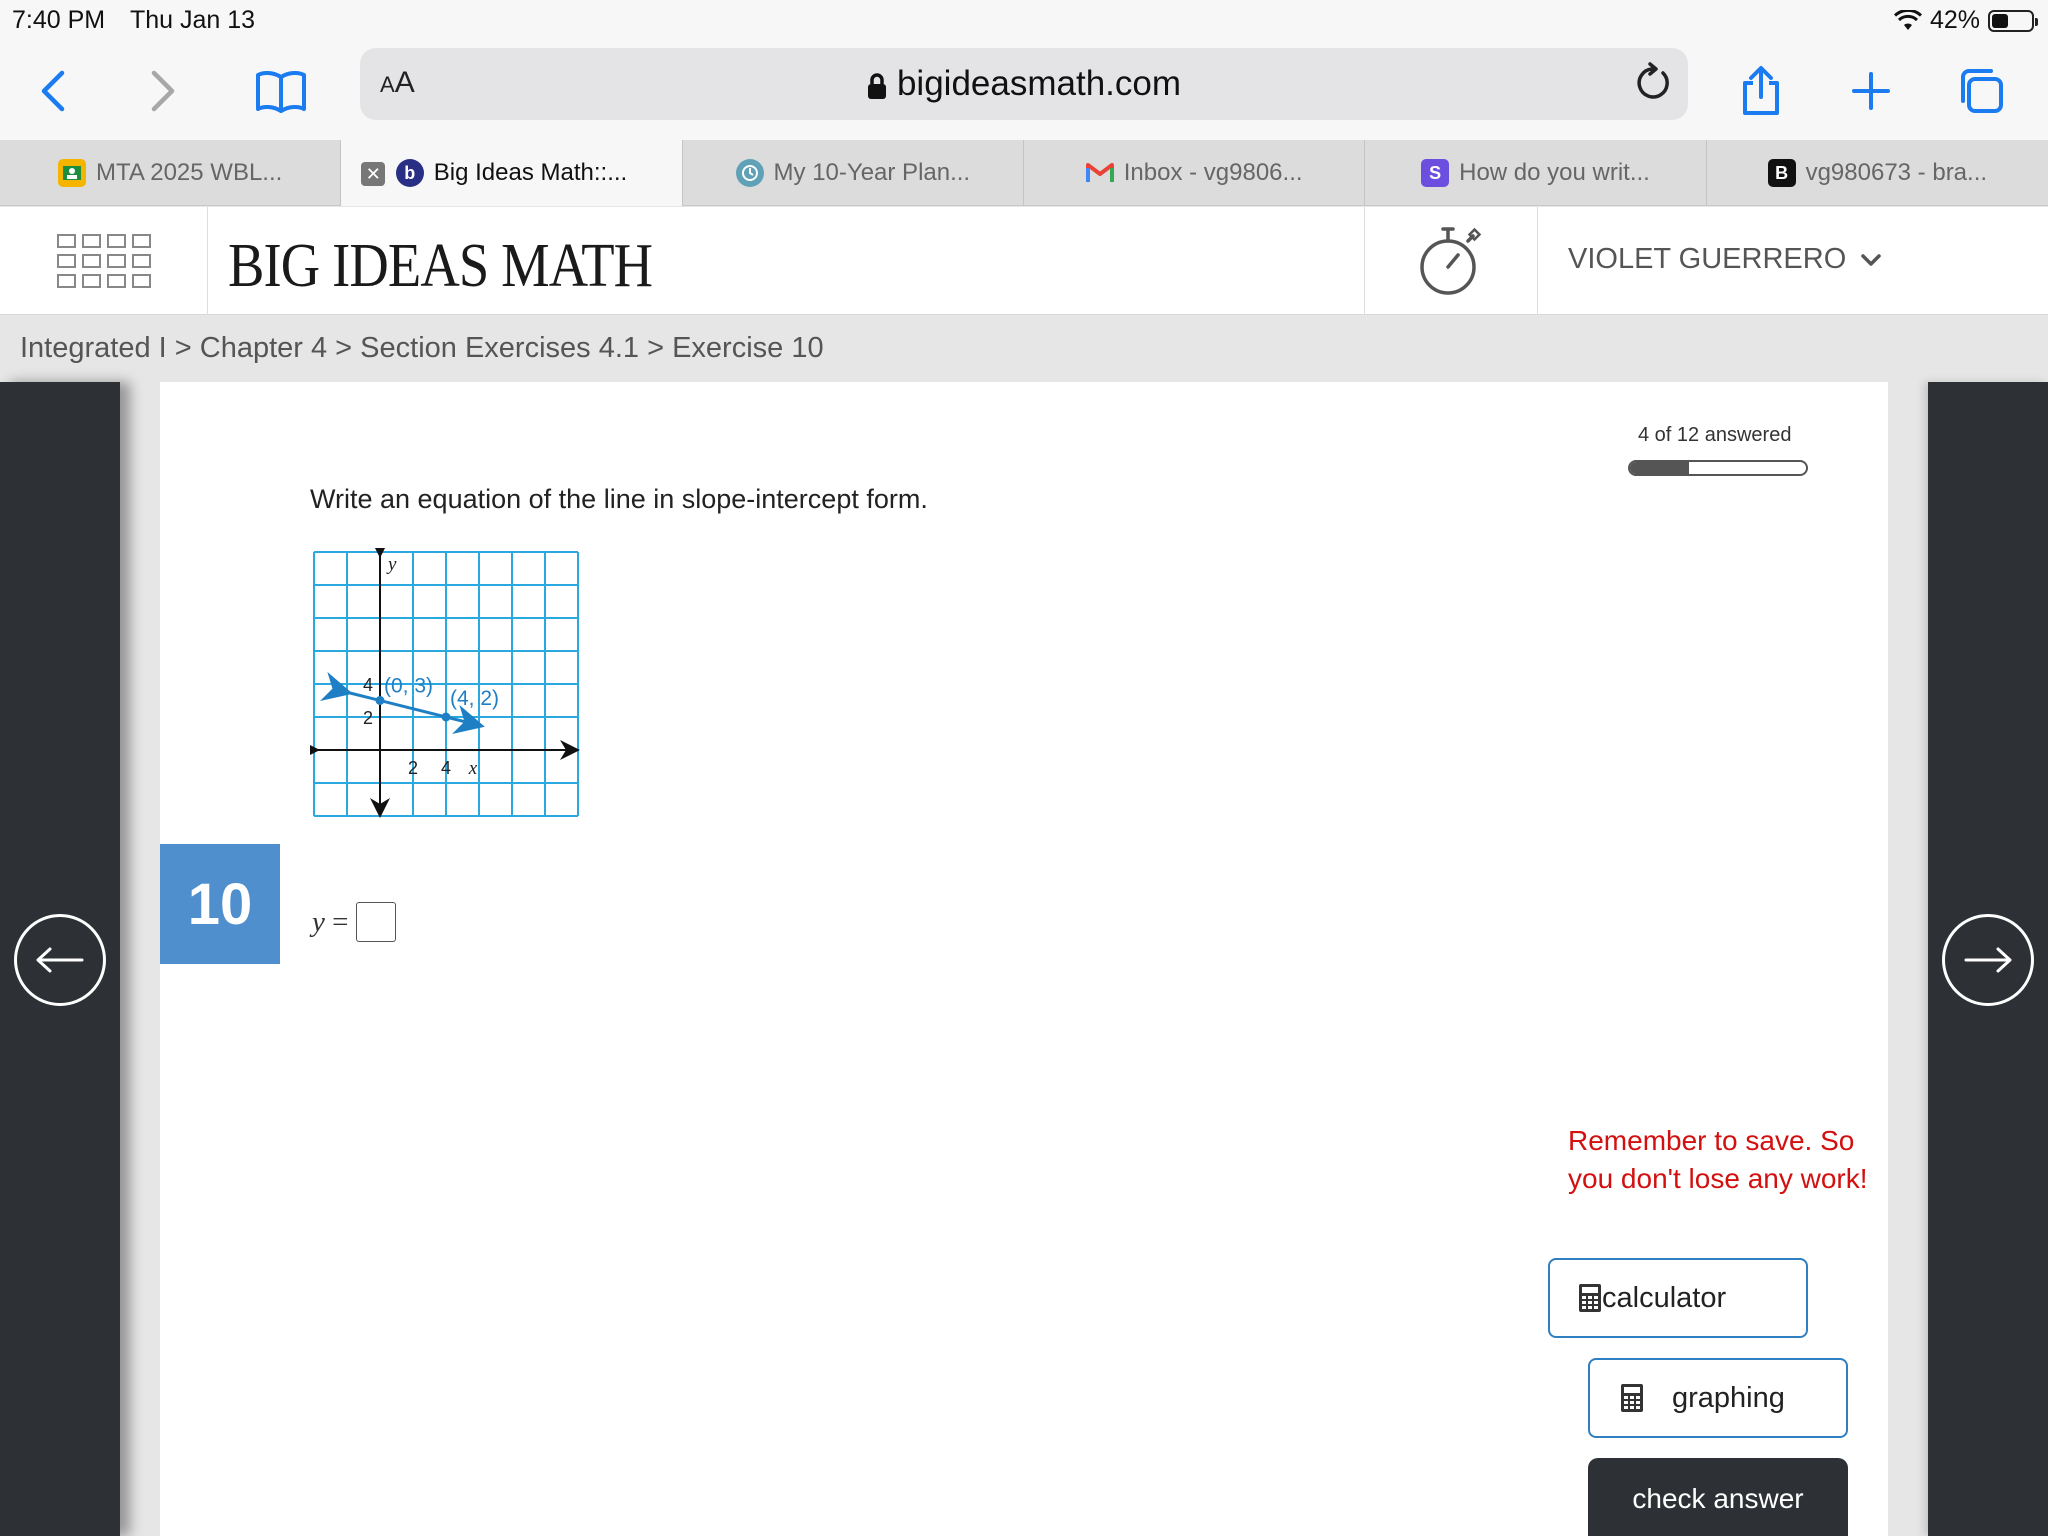  What do you see at coordinates (59, 20) in the screenshot?
I see `status-time: 7:40 PM` at bounding box center [59, 20].